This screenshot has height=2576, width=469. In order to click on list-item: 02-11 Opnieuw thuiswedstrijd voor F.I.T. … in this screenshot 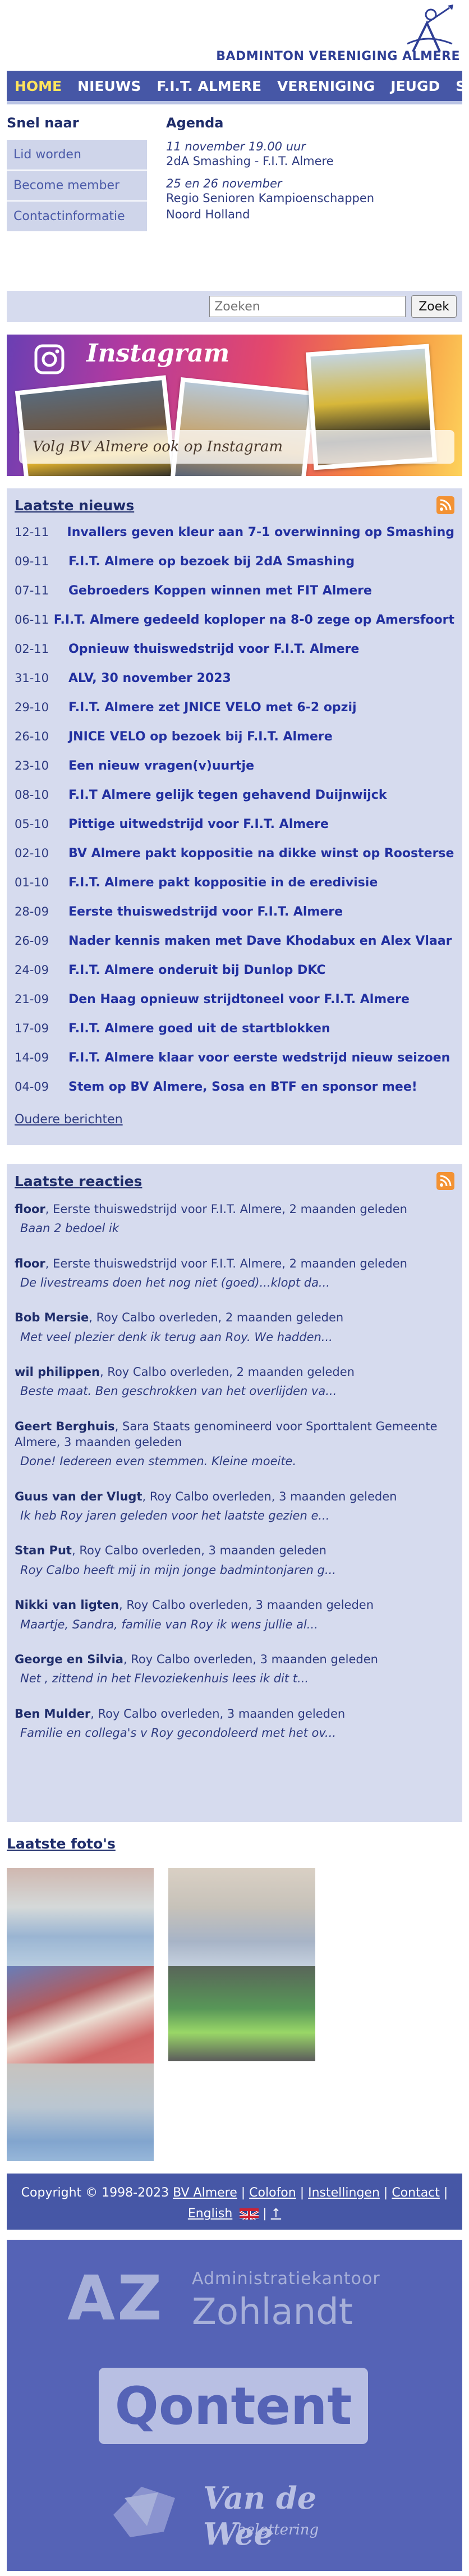, I will do `click(234, 656)`.